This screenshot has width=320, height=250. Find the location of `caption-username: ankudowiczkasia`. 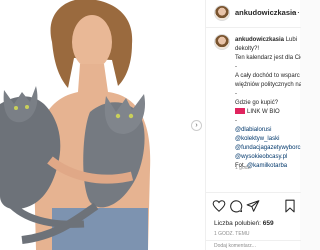

caption-username: ankudowiczkasia is located at coordinates (259, 40).